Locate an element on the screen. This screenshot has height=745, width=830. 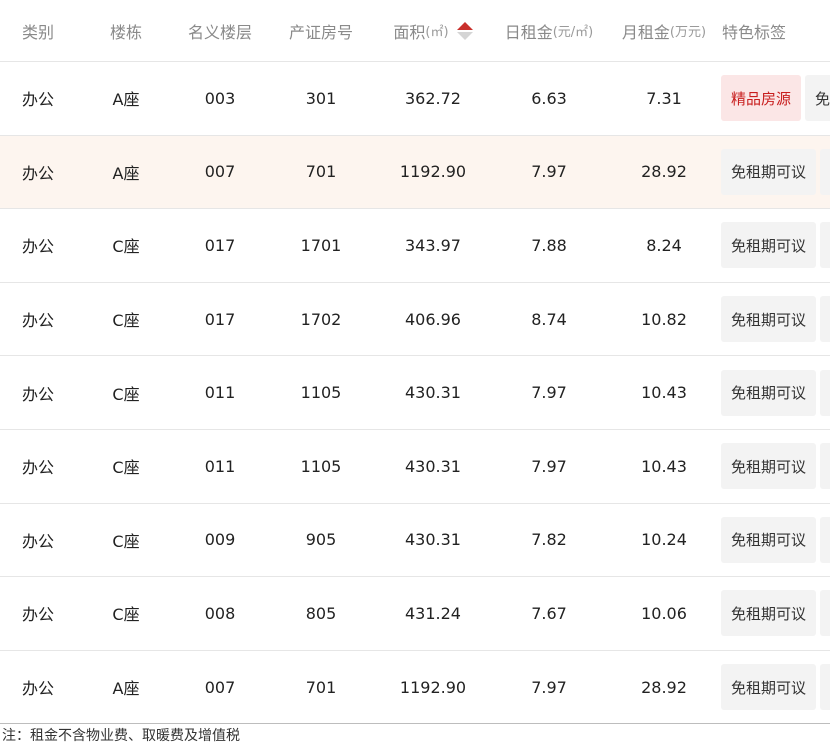
header-area-label: 面积 is located at coordinates (409, 32).